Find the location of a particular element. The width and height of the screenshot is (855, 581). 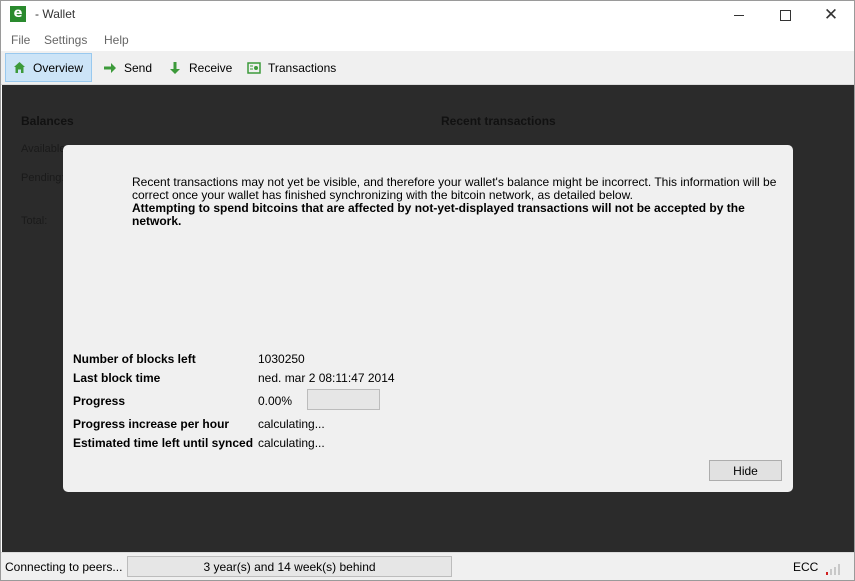

network-signal-icon is located at coordinates (834, 569).